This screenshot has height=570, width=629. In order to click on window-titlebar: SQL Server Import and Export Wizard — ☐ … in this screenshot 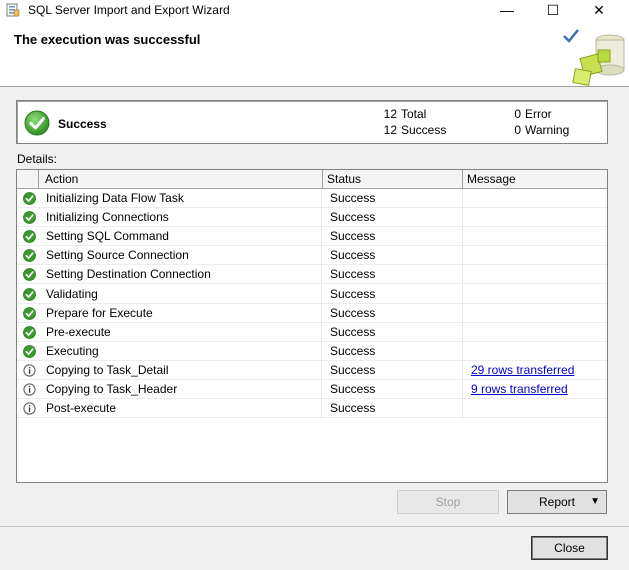, I will do `click(314, 11)`.